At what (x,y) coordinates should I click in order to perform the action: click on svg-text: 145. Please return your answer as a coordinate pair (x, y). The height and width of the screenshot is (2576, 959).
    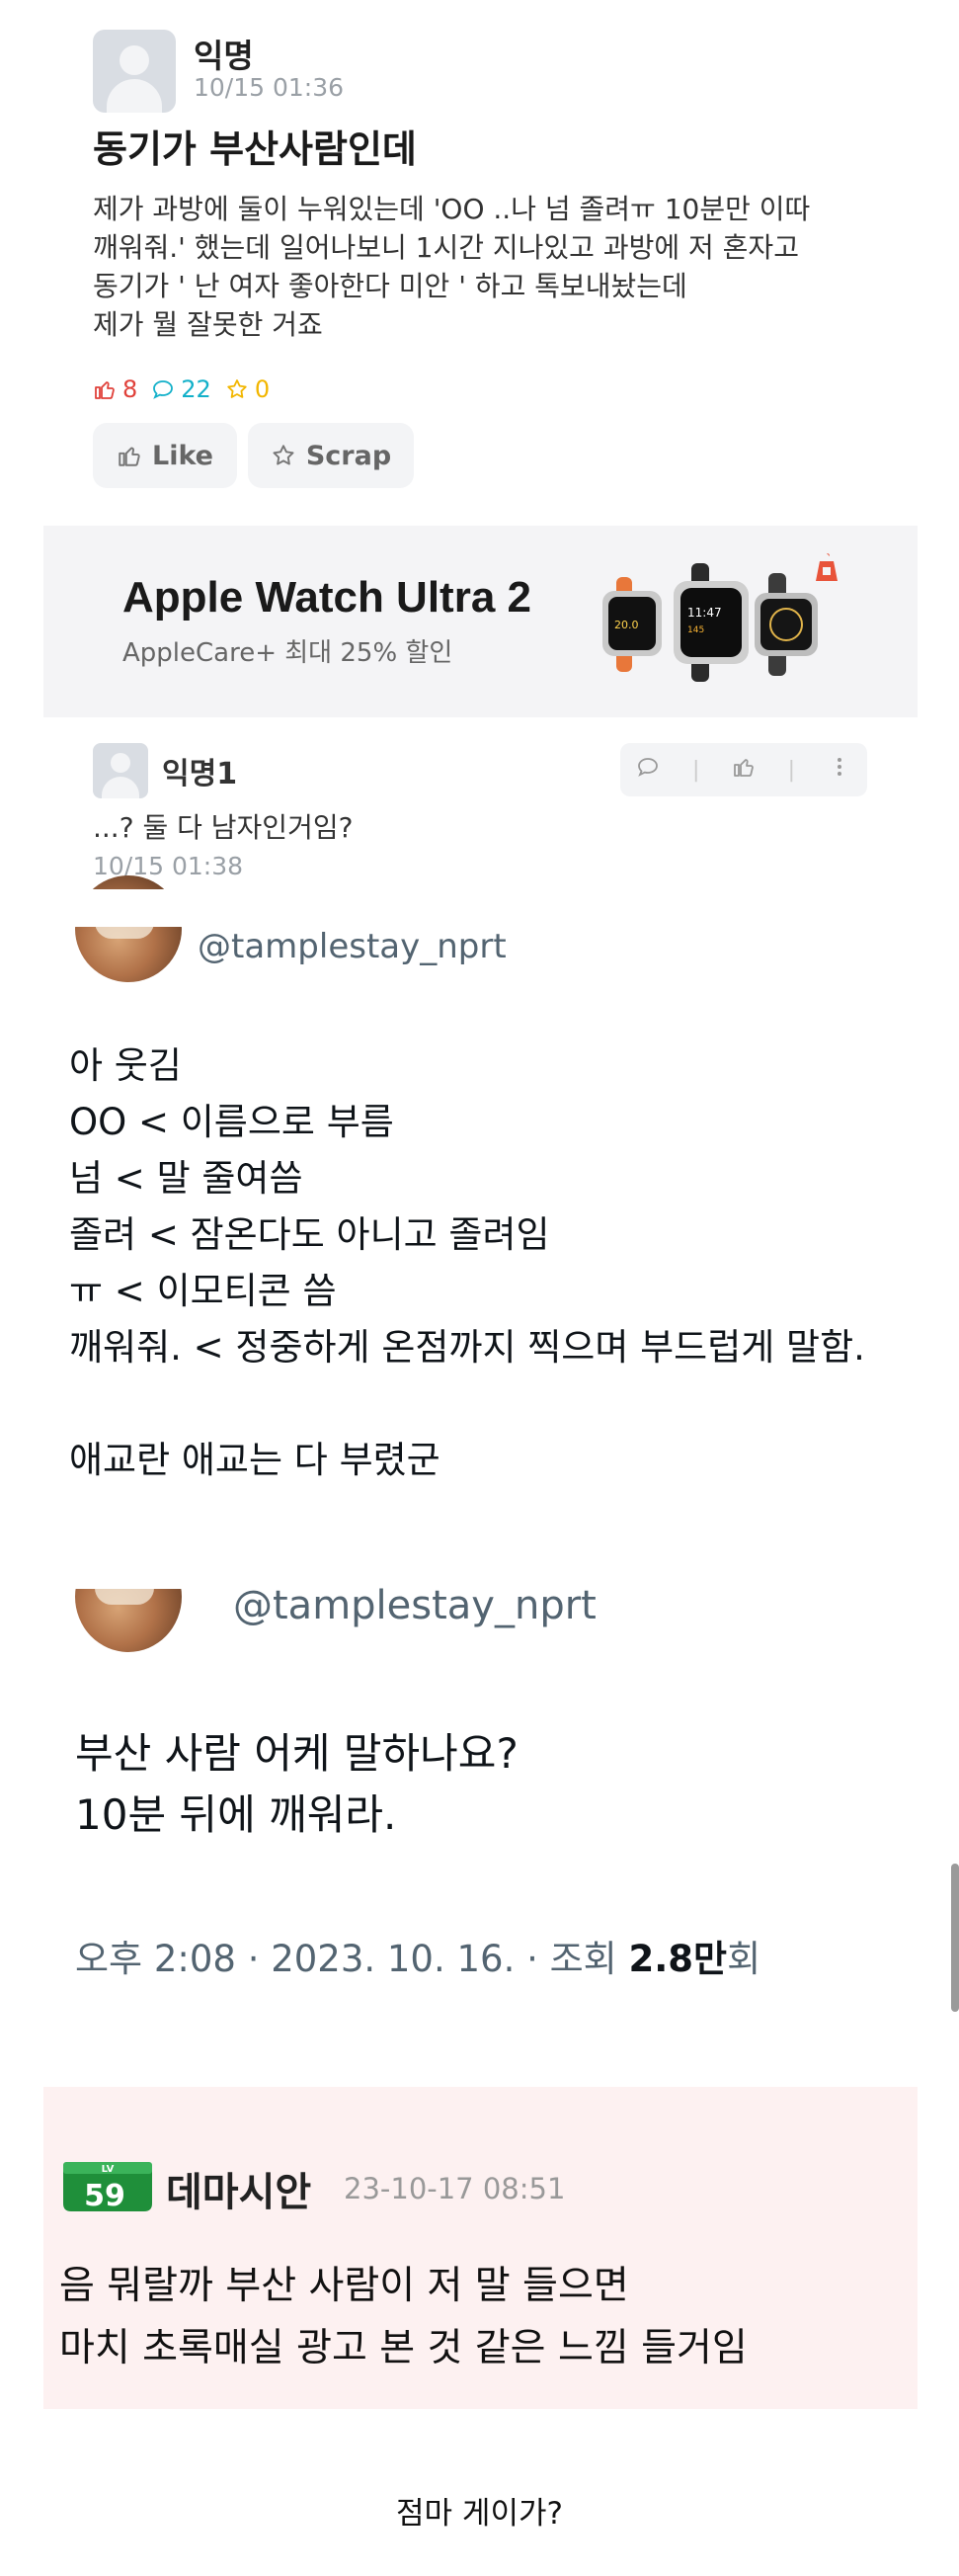
    Looking at the image, I should click on (695, 630).